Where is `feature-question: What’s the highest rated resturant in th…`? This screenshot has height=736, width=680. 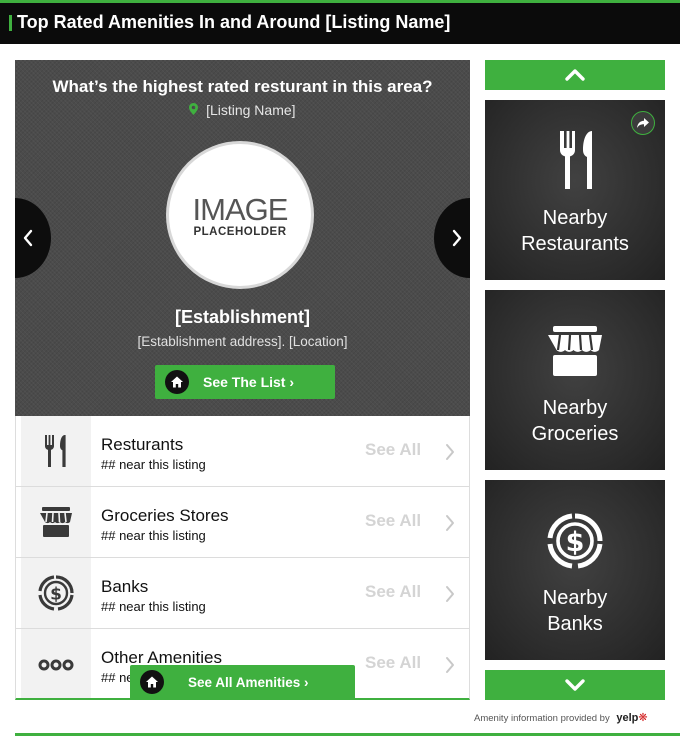 feature-question: What’s the highest rated resturant in th… is located at coordinates (242, 86).